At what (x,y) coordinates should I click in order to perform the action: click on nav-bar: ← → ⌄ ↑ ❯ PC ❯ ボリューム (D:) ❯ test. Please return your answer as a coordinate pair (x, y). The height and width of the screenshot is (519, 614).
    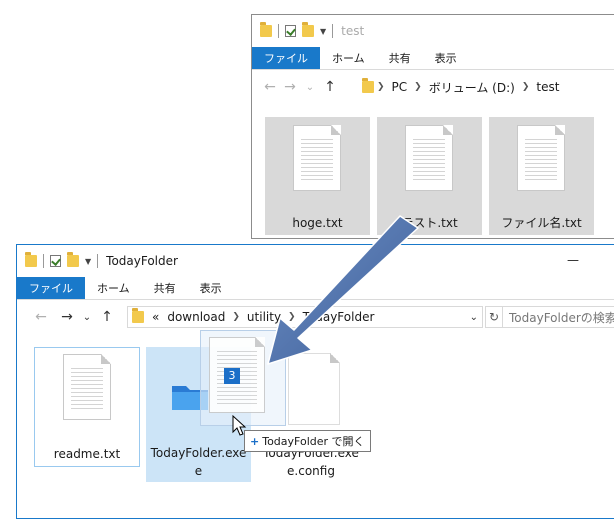
    Looking at the image, I should click on (433, 87).